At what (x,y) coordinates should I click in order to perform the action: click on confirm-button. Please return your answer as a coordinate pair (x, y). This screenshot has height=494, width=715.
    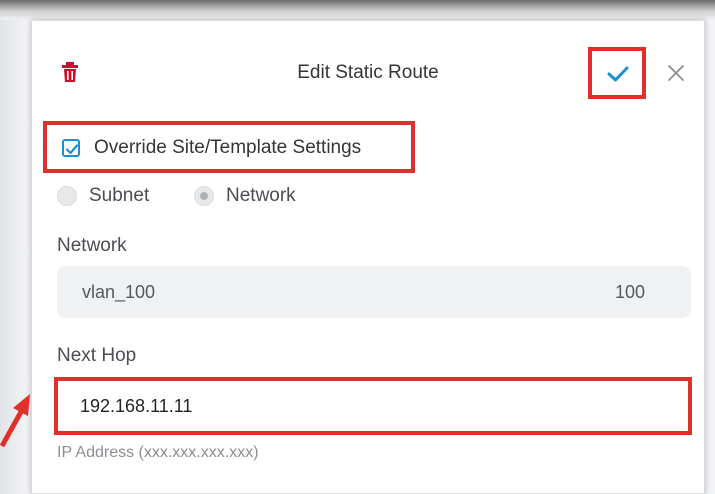
    Looking at the image, I should click on (617, 73).